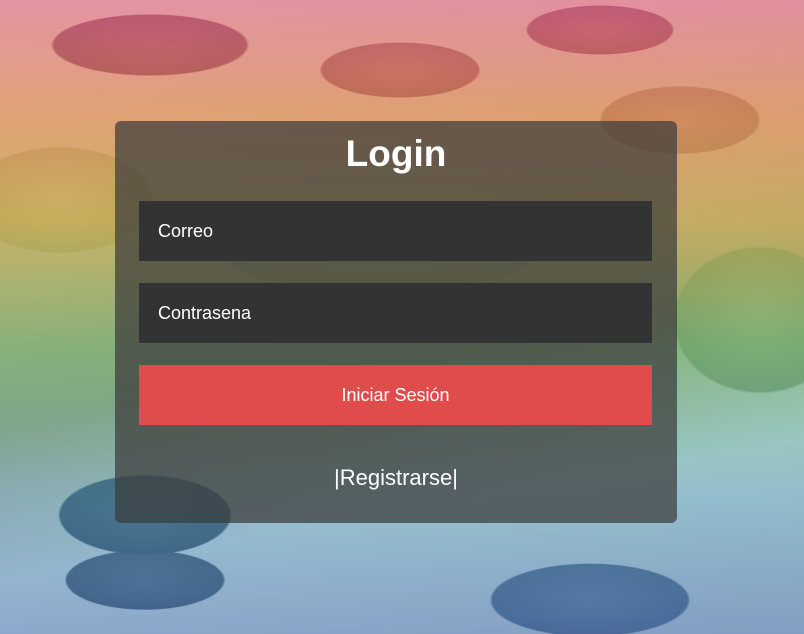 This screenshot has width=804, height=634. What do you see at coordinates (395, 231) in the screenshot?
I see `email-field` at bounding box center [395, 231].